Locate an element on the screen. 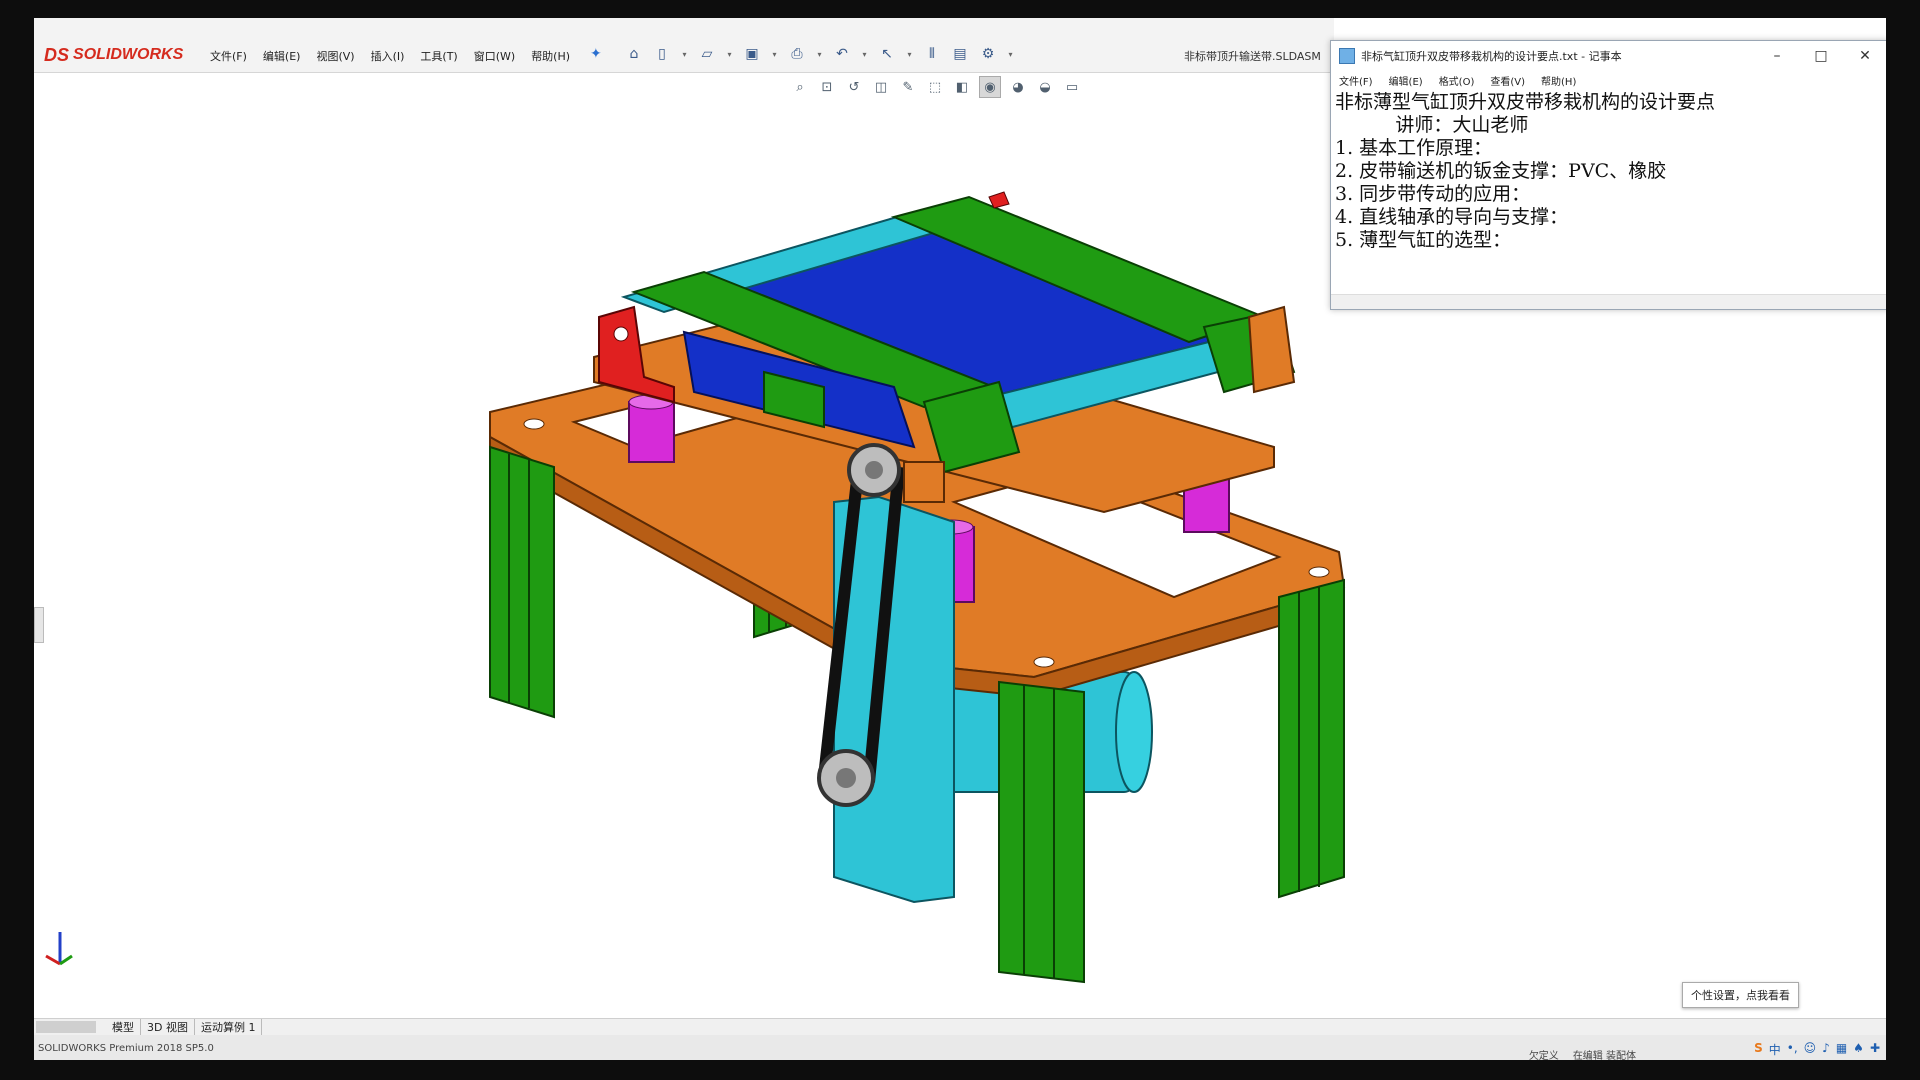 Image resolution: width=1920 pixels, height=1080 pixels. toolbox-icon: ✚ is located at coordinates (1875, 1049).